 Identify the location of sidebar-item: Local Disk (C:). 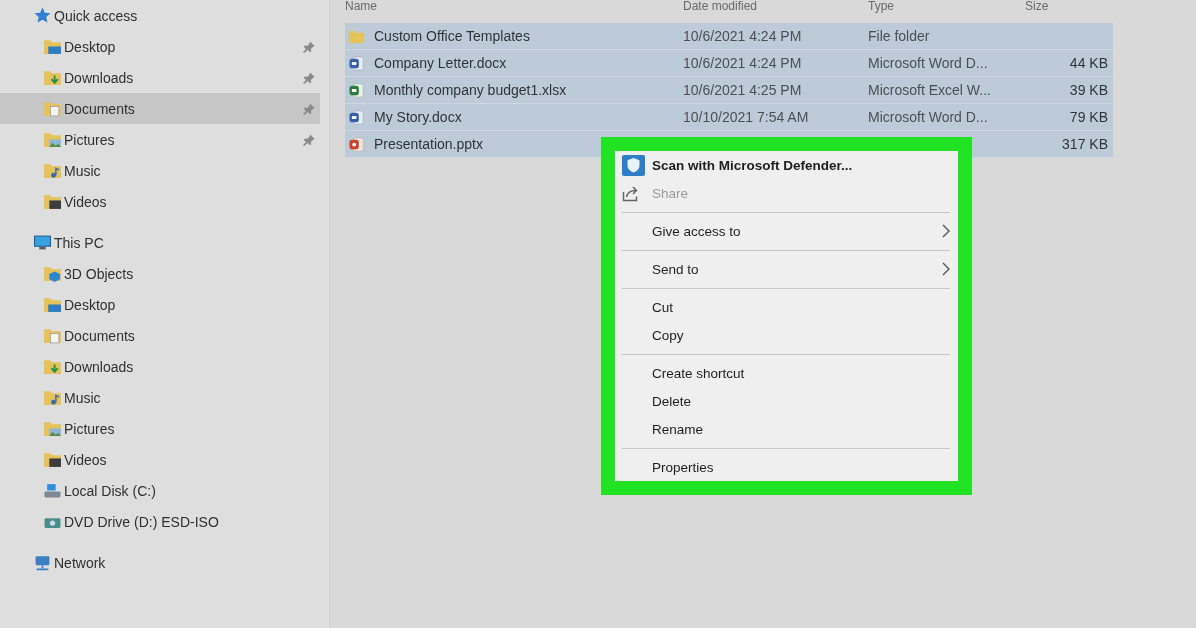
(160, 490).